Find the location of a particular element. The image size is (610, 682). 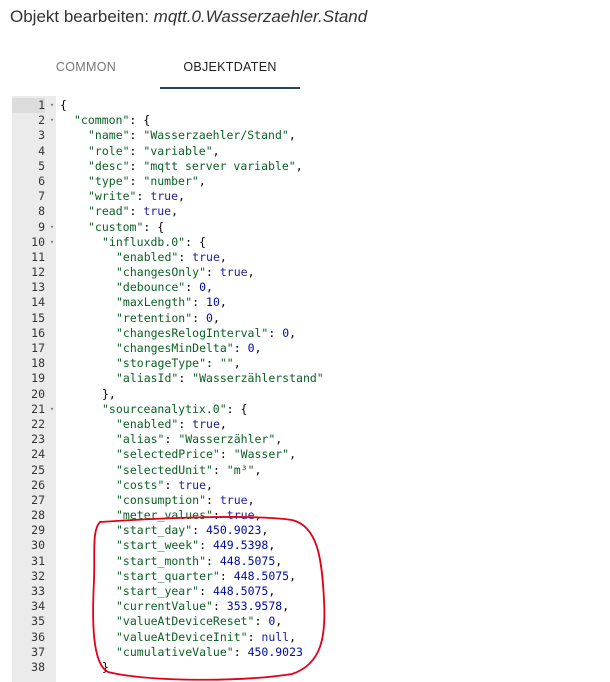

code-text: "start_year": 448.5075, is located at coordinates (195, 591).